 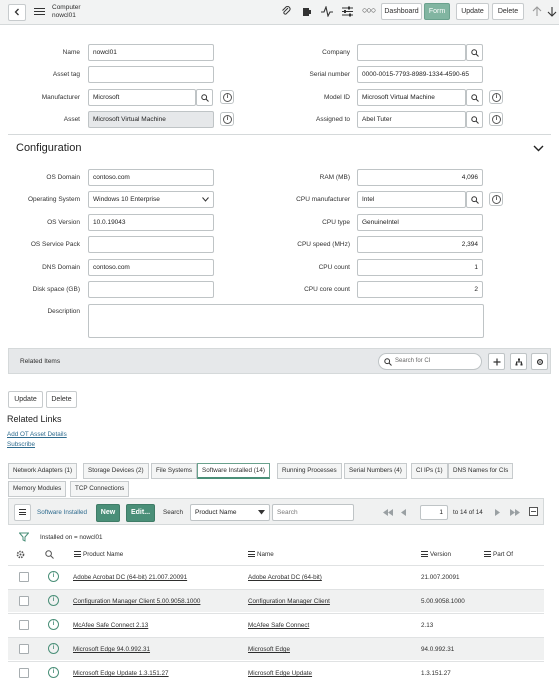 What do you see at coordinates (327, 11) in the screenshot?
I see `pulse-icon` at bounding box center [327, 11].